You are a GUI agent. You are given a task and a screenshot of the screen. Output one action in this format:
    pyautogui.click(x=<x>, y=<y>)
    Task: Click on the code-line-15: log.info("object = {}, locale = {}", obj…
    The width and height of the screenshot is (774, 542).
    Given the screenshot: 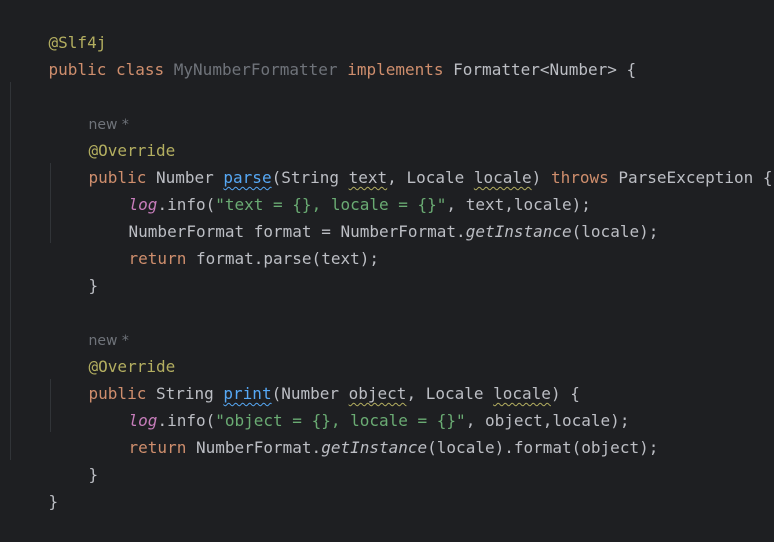 What is the action you would take?
    pyautogui.click(x=360, y=405)
    